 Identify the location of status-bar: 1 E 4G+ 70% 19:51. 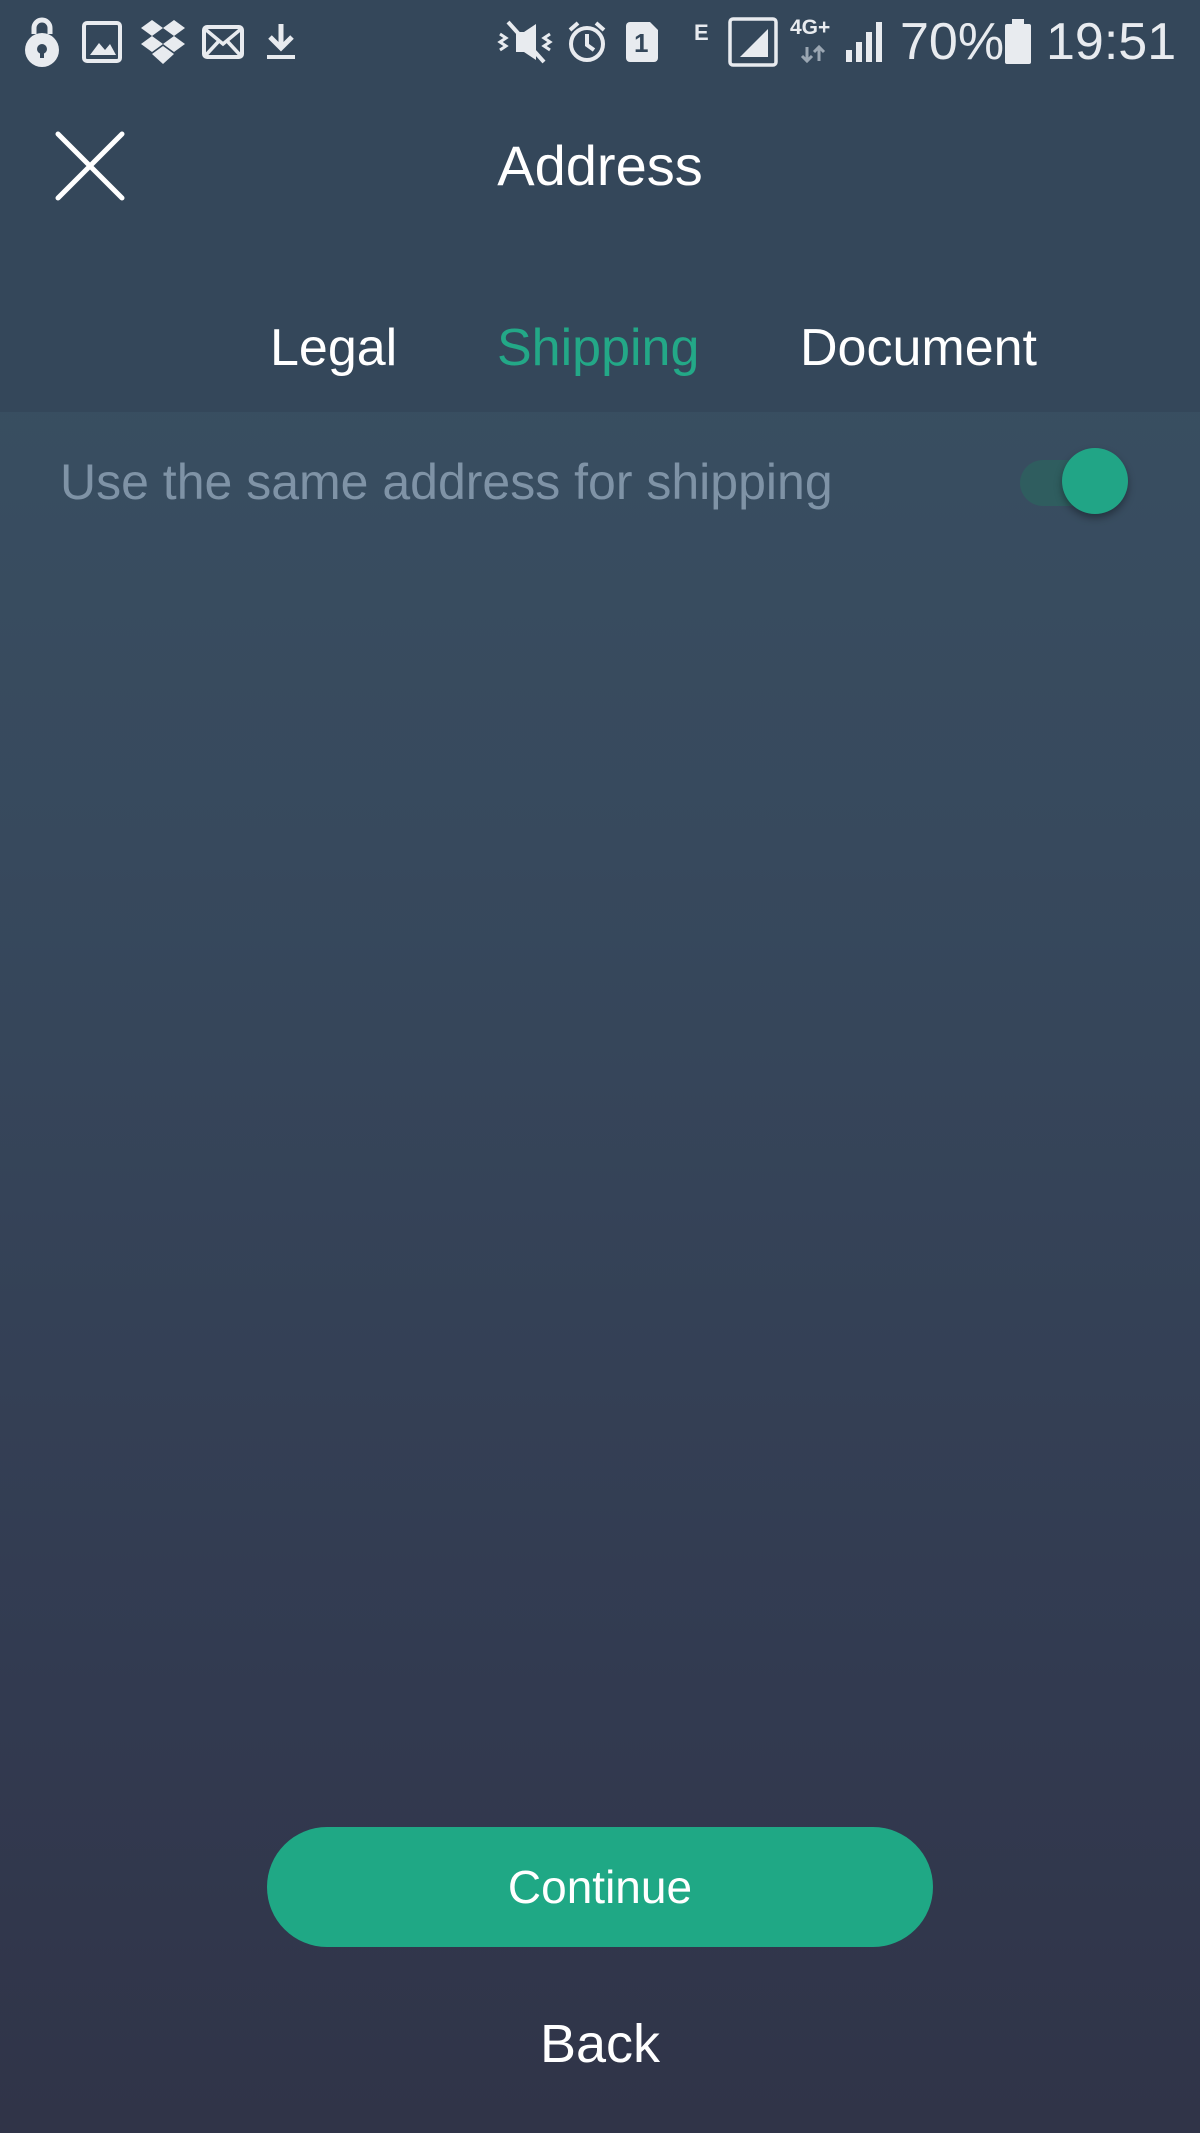
(600, 42).